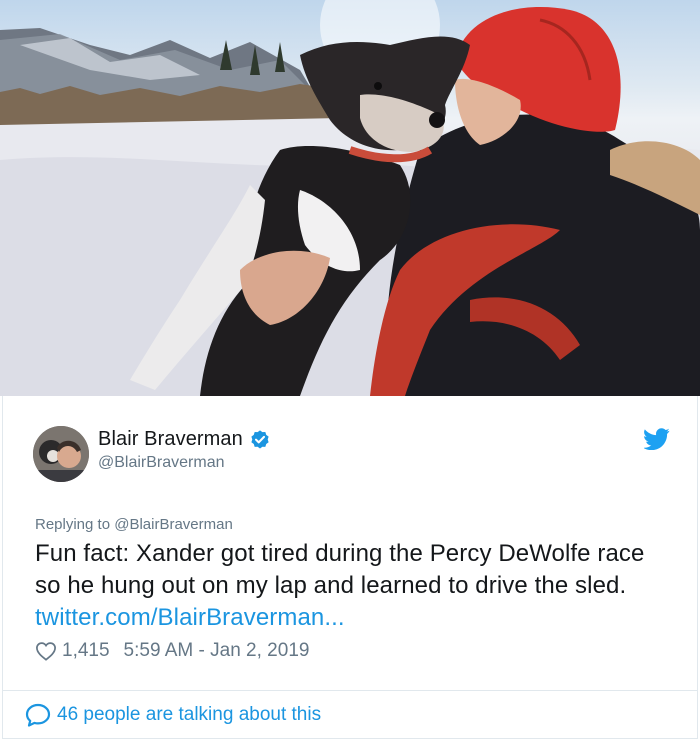  I want to click on talking-count: 46 people are talking about this, so click(189, 715).